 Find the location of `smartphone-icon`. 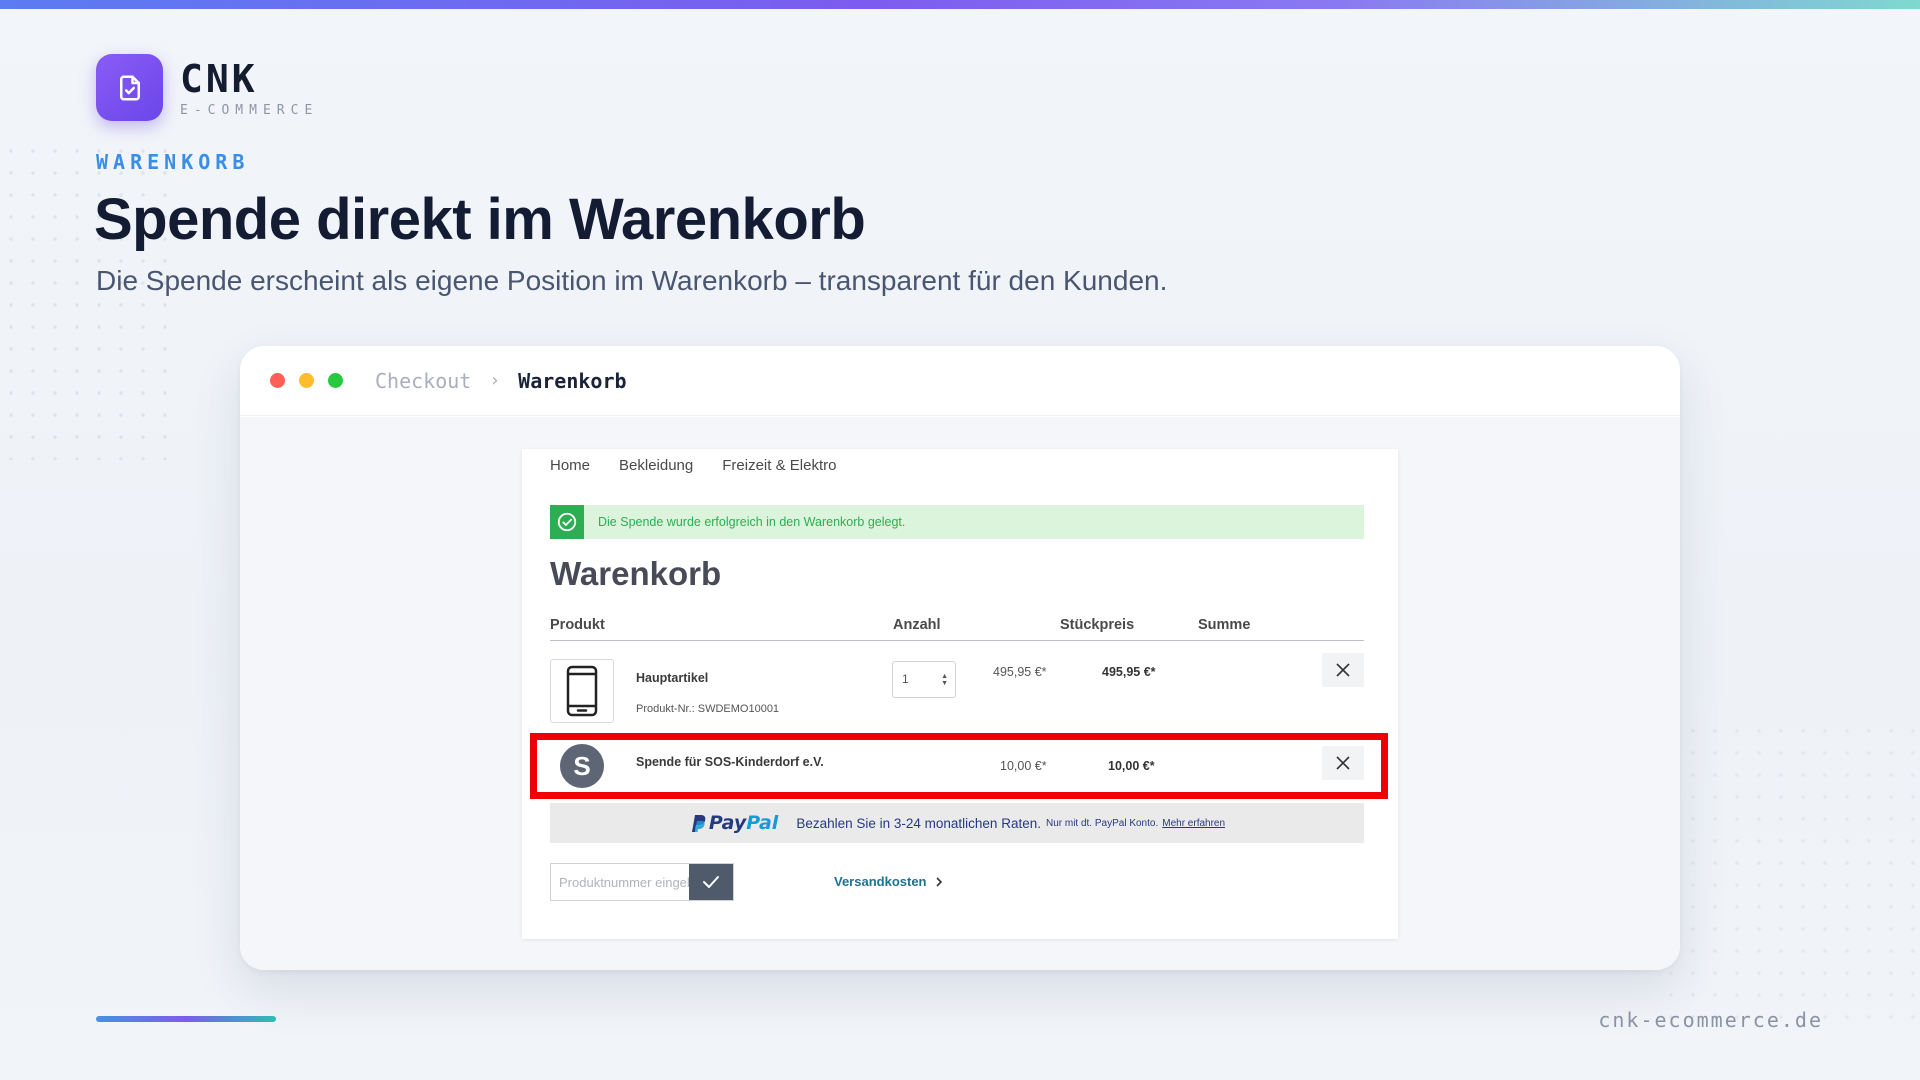

smartphone-icon is located at coordinates (582, 691).